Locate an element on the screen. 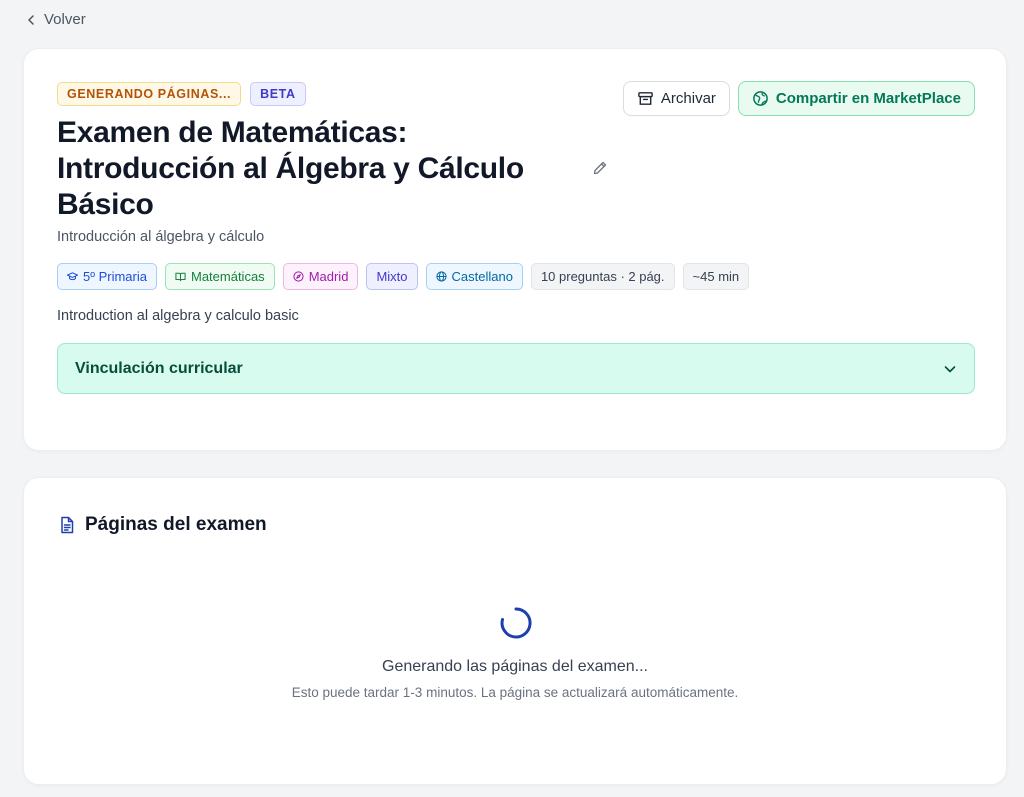  pages-header: Páginas del examen is located at coordinates (162, 525).